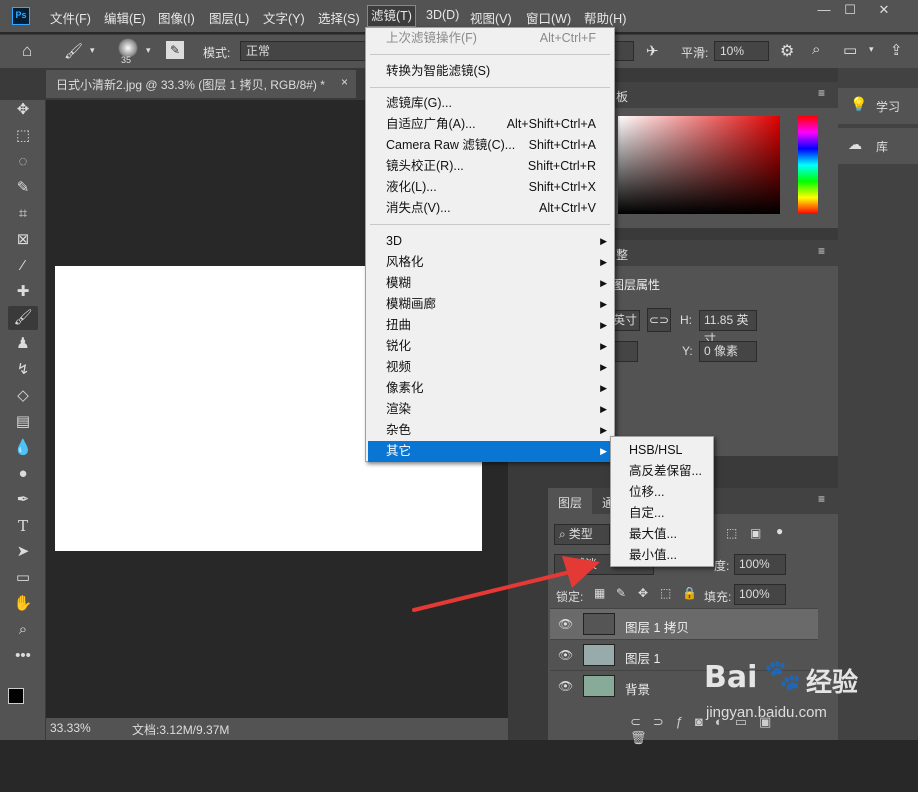 This screenshot has width=918, height=792. Describe the element at coordinates (490, 241) in the screenshot. I see `submenu-3d: 3D ▶` at that location.